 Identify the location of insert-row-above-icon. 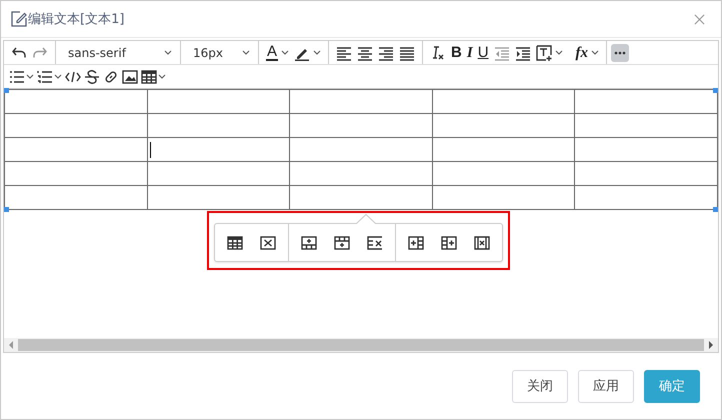
(309, 242).